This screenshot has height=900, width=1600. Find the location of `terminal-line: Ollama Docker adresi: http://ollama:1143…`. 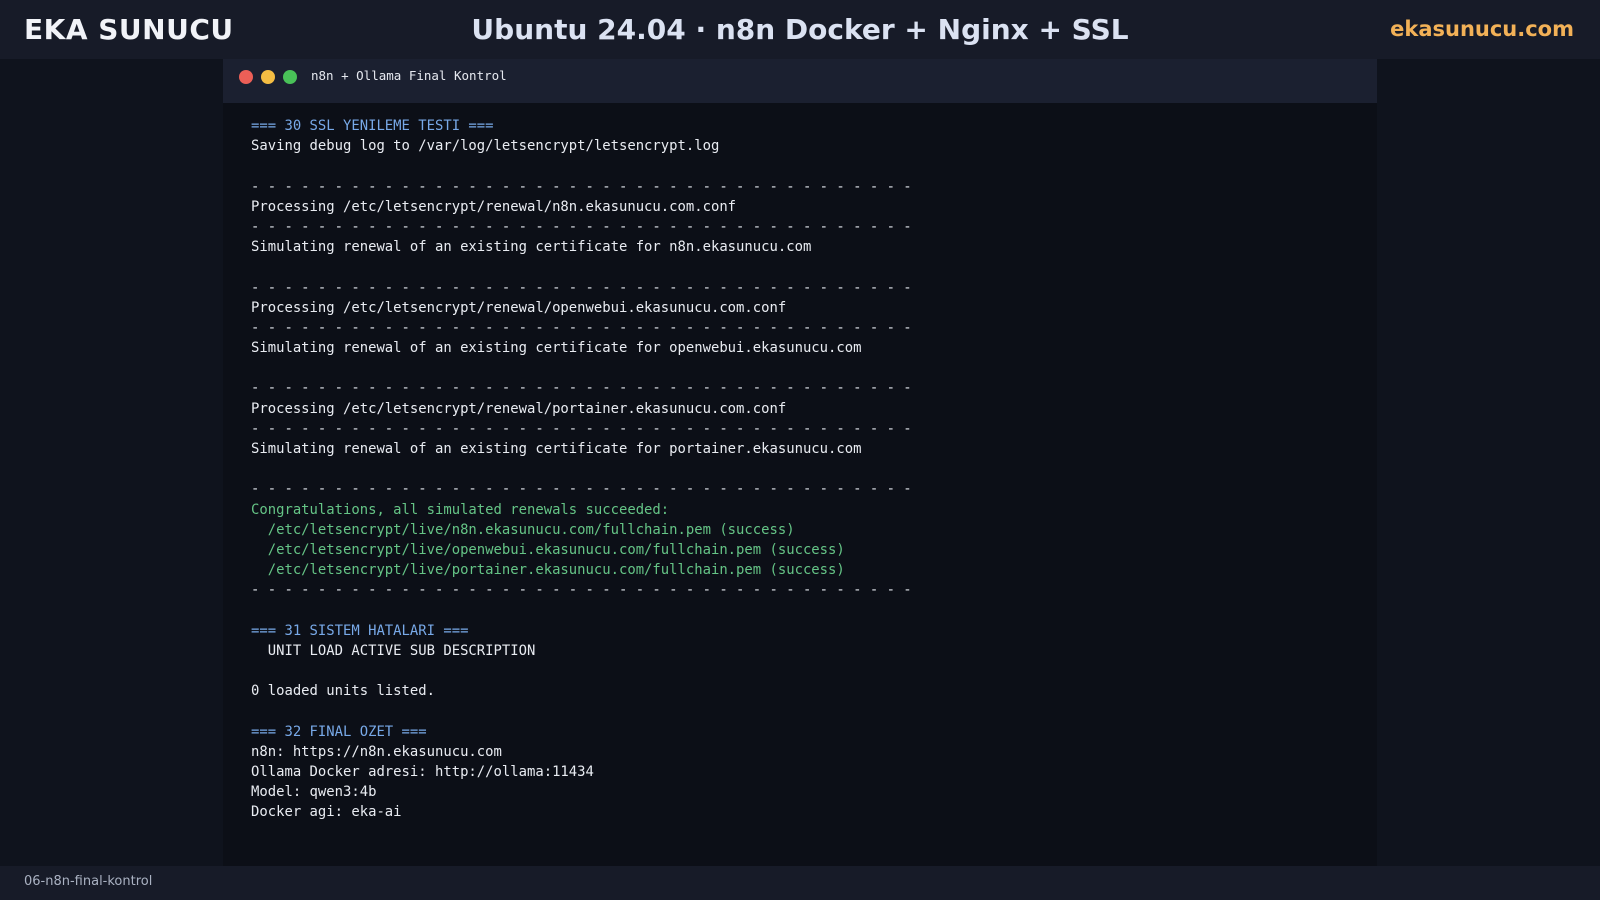

terminal-line: Ollama Docker adresi: http://ollama:1143… is located at coordinates (422, 772).